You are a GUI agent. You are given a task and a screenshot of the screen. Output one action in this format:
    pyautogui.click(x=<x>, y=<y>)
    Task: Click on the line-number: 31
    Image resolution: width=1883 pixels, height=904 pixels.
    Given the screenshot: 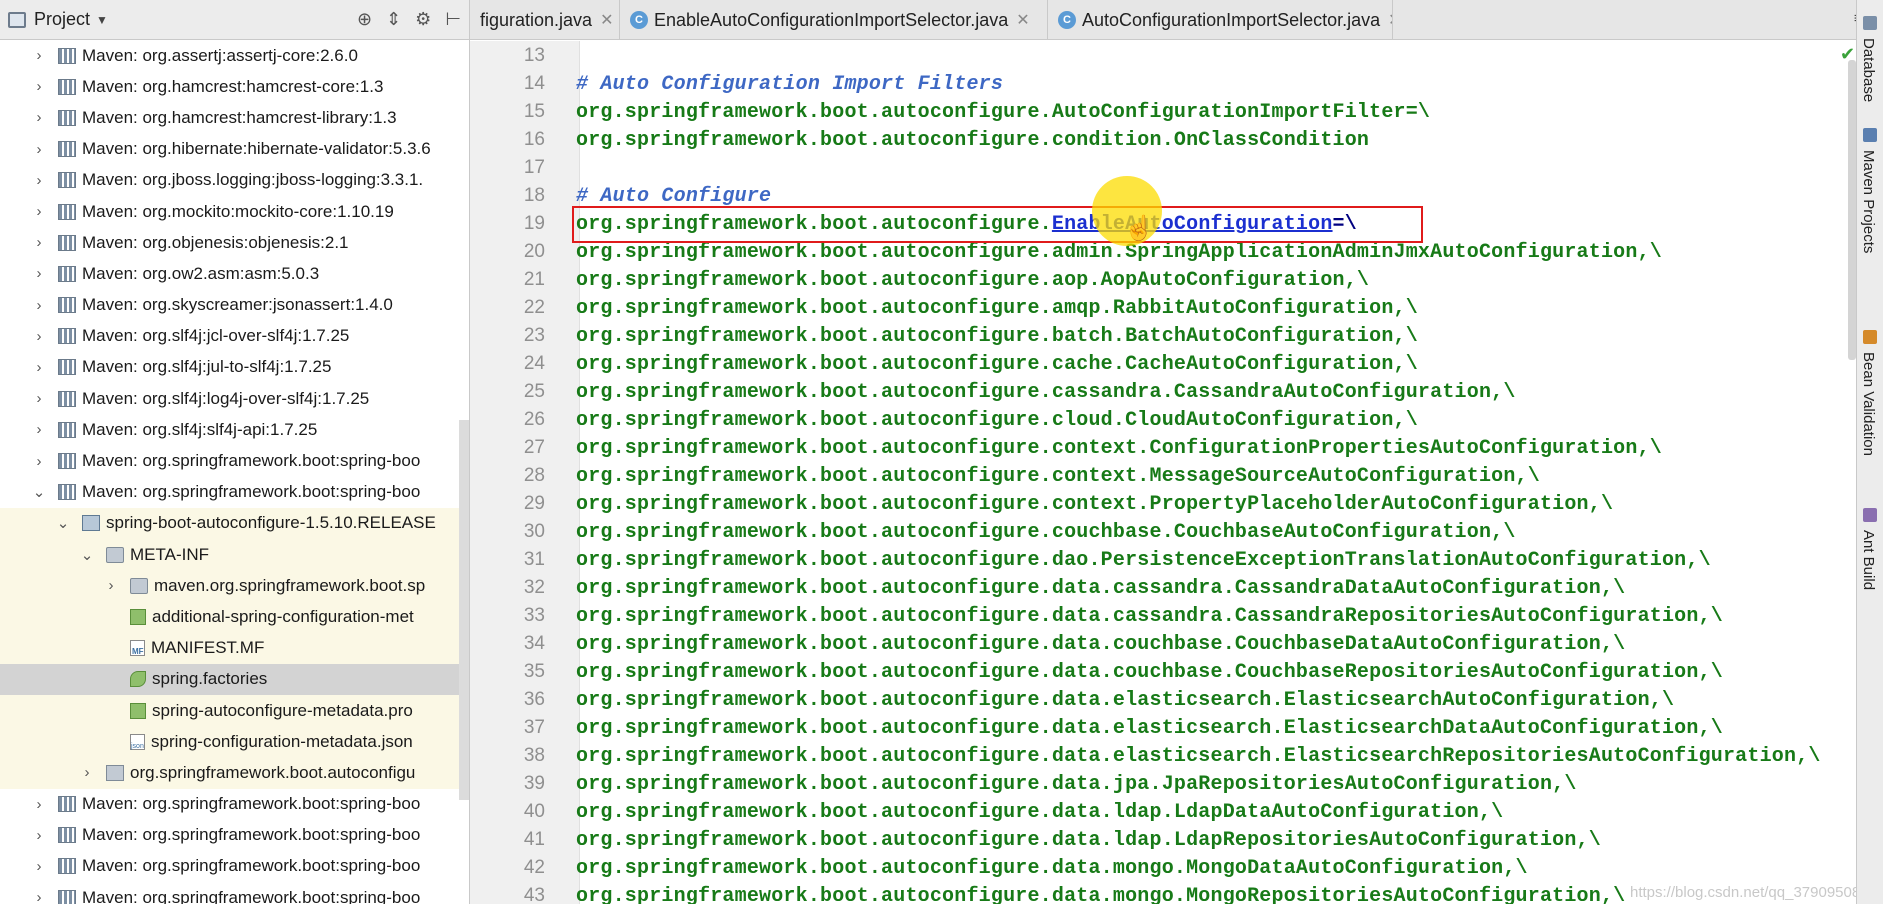 What is the action you would take?
    pyautogui.click(x=534, y=559)
    